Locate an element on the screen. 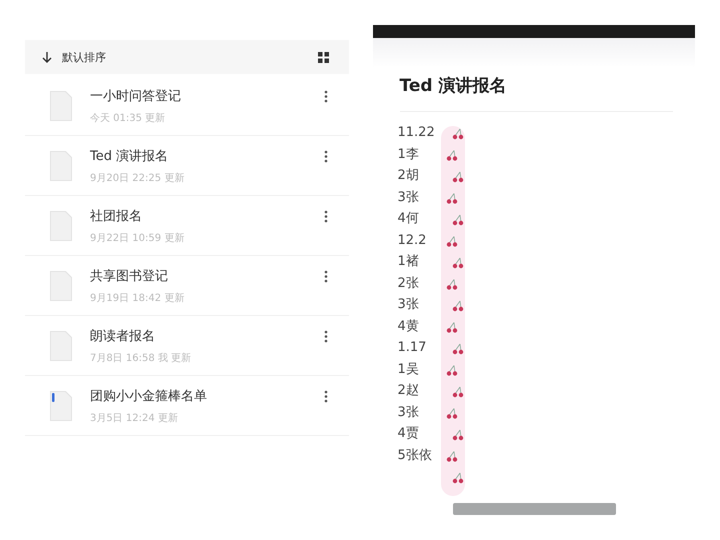  text-line: 11.22 is located at coordinates (416, 133).